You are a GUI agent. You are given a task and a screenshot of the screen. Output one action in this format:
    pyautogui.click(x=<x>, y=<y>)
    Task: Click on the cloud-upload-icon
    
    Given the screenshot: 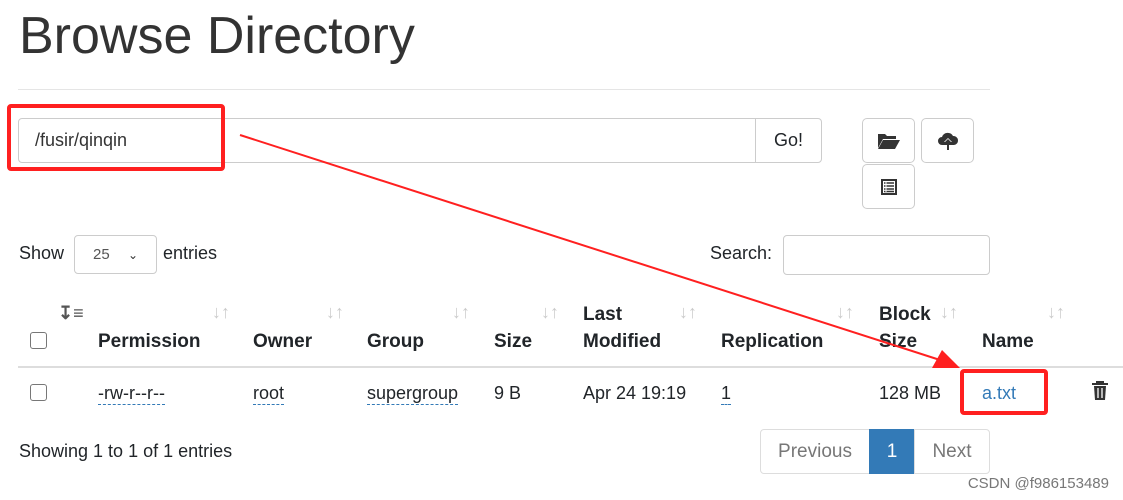 What is the action you would take?
    pyautogui.click(x=947, y=141)
    